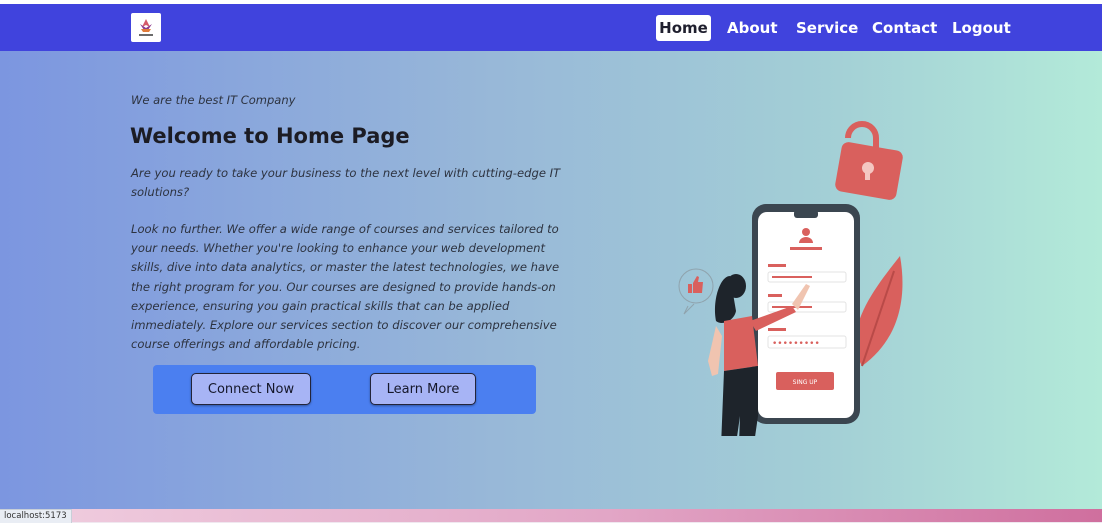  I want to click on footer-gradient-bar, so click(551, 515).